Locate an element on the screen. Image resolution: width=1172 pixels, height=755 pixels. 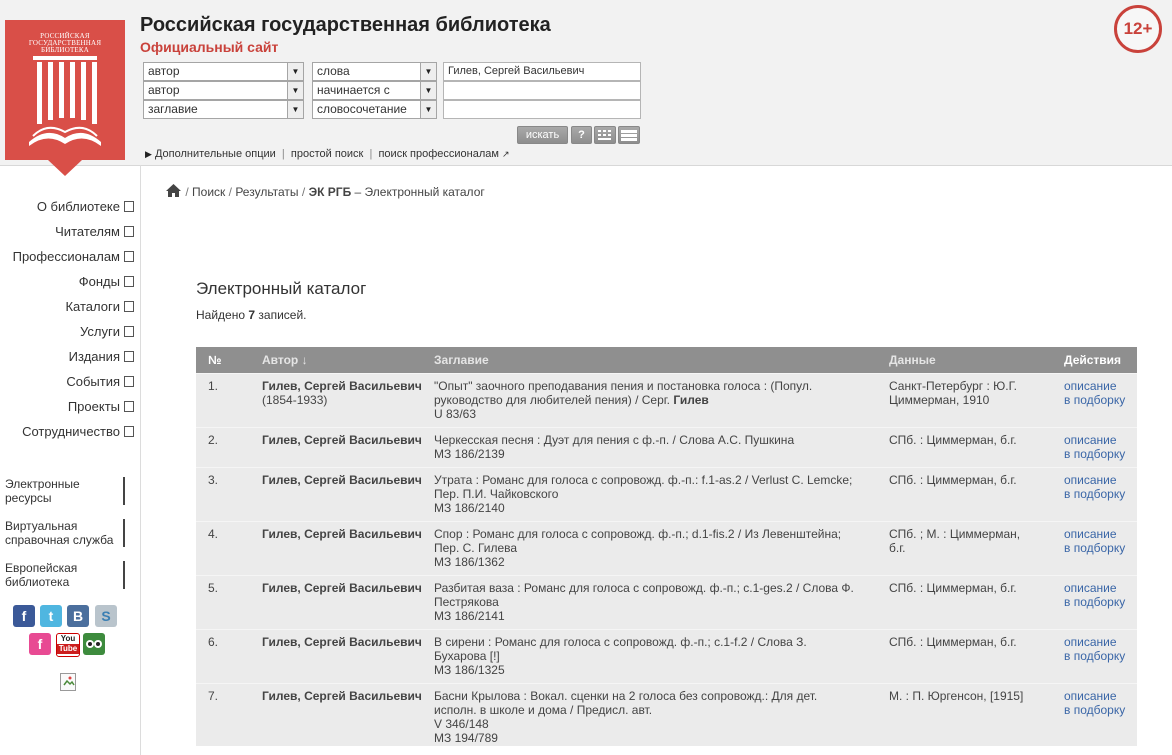
results-count-number: 7 is located at coordinates (252, 315).